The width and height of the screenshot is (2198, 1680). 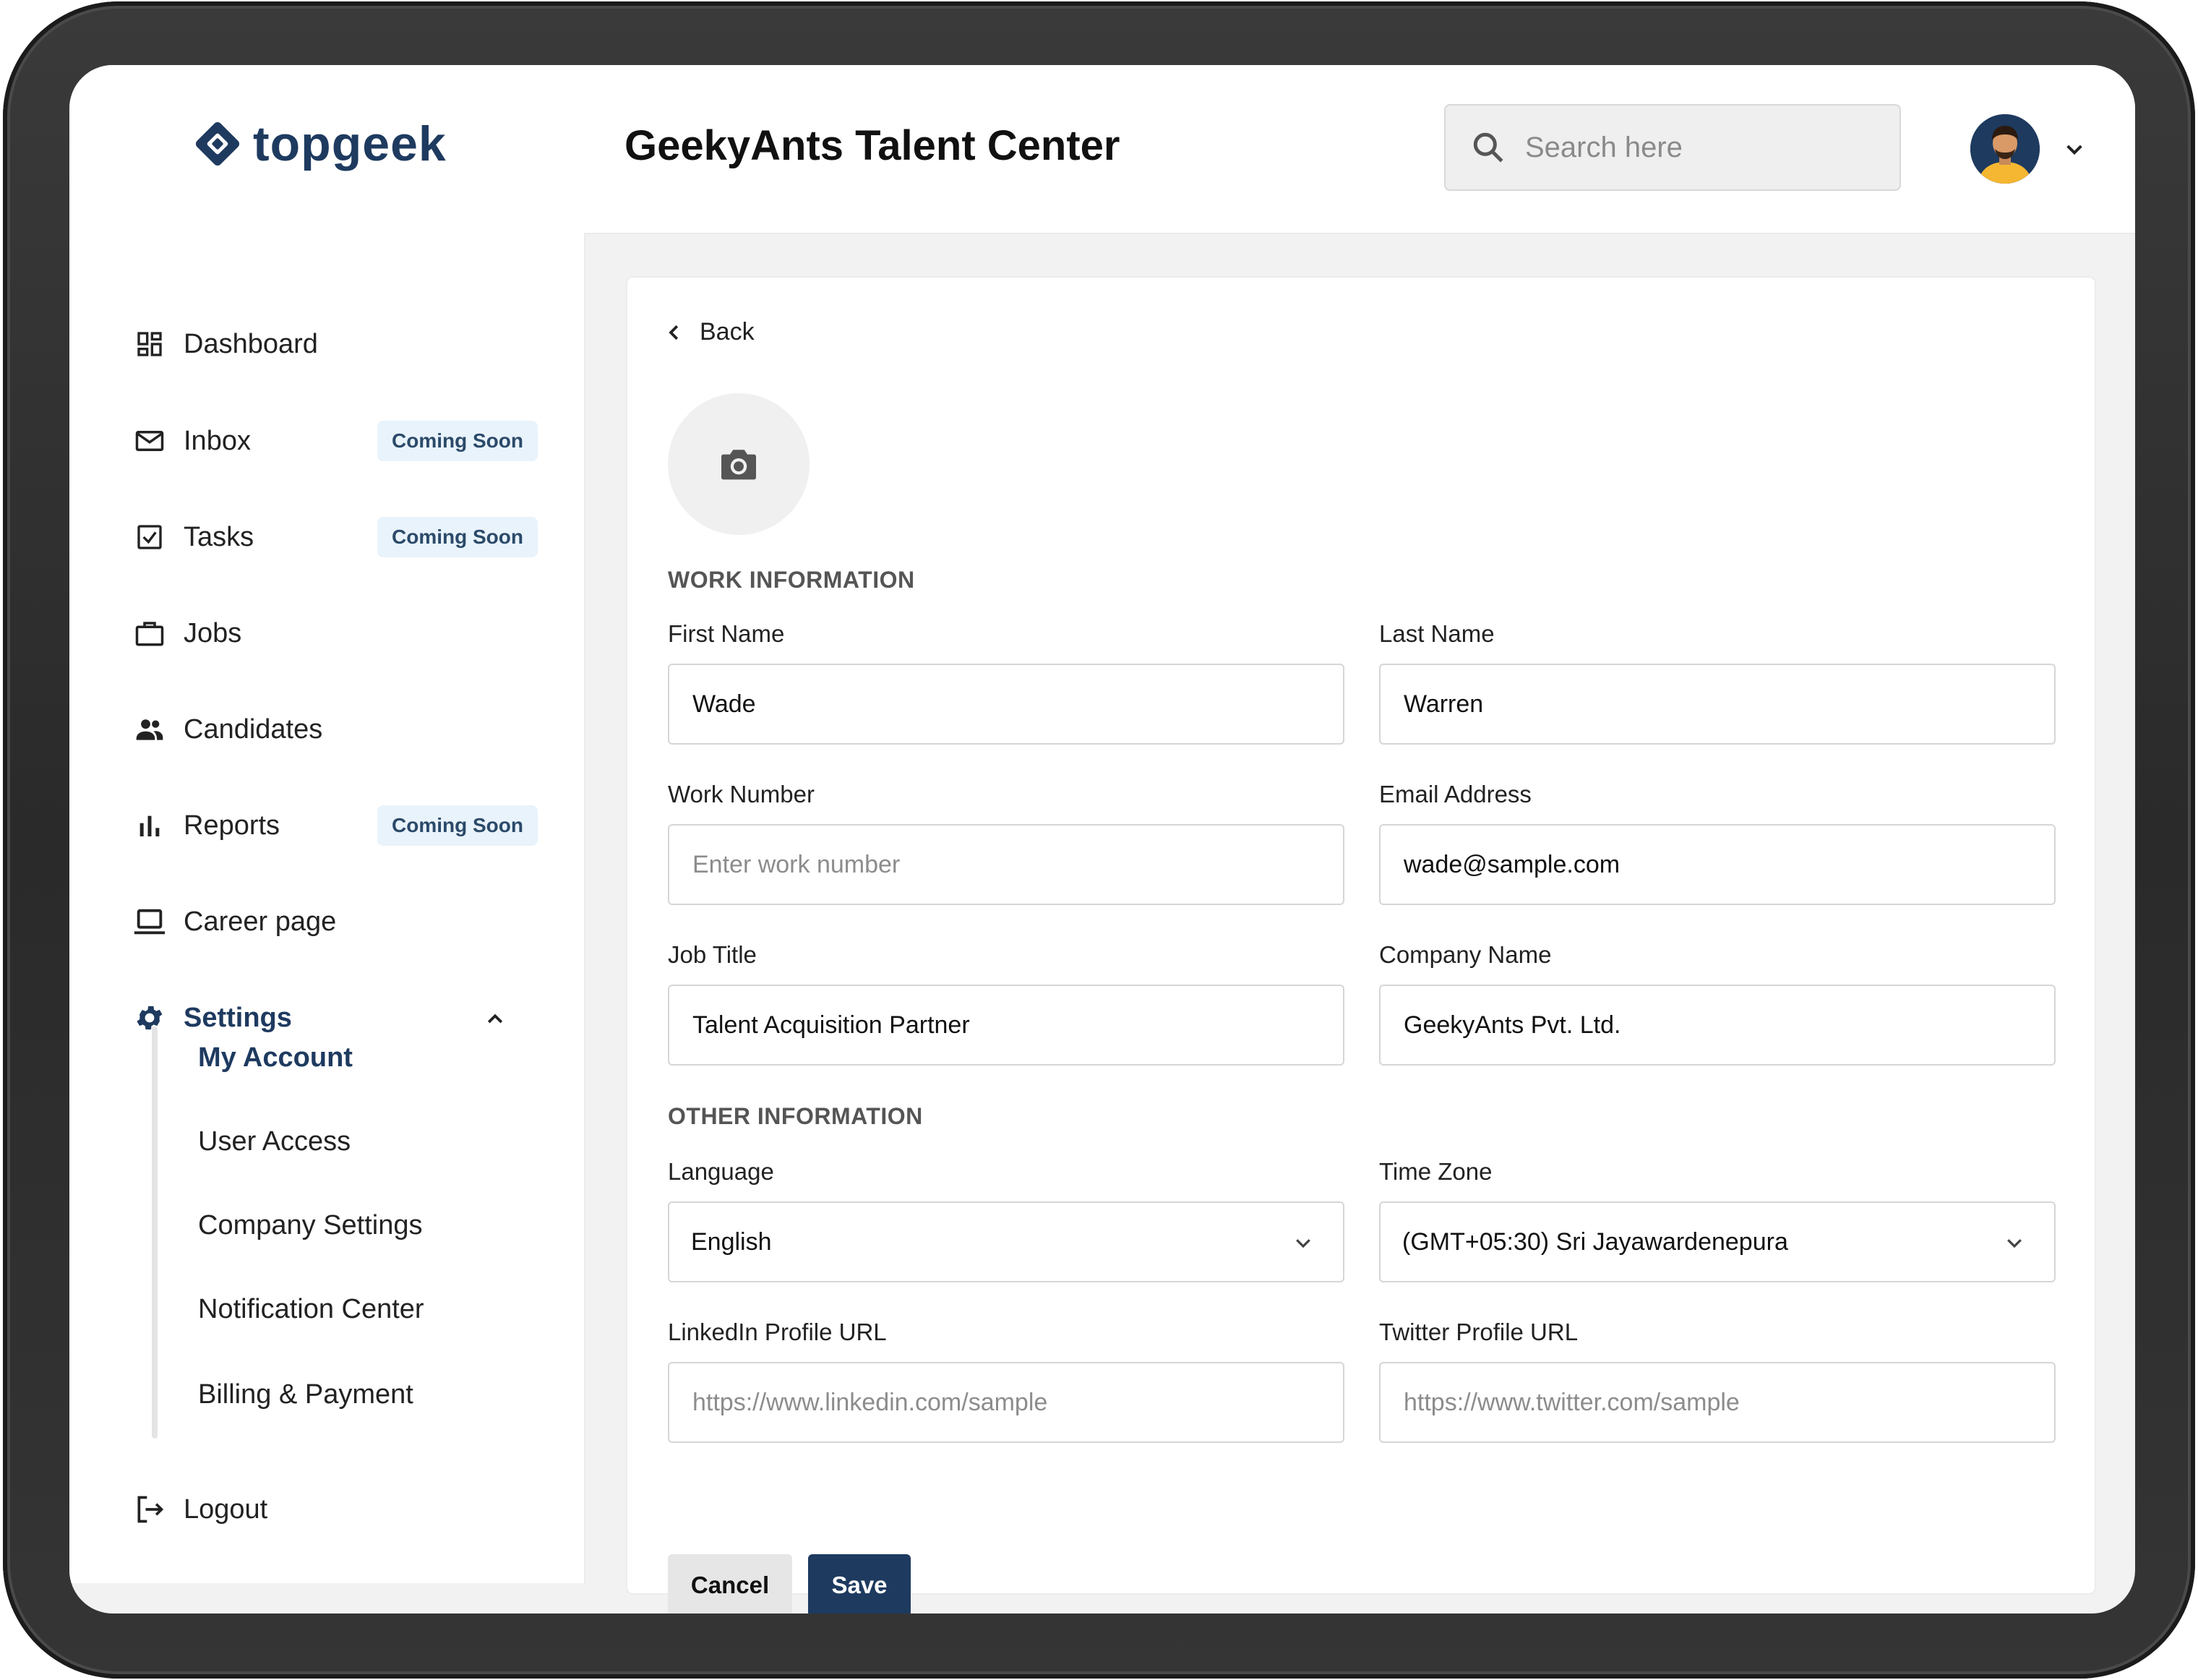 I want to click on twitter-input, so click(x=1714, y=1402).